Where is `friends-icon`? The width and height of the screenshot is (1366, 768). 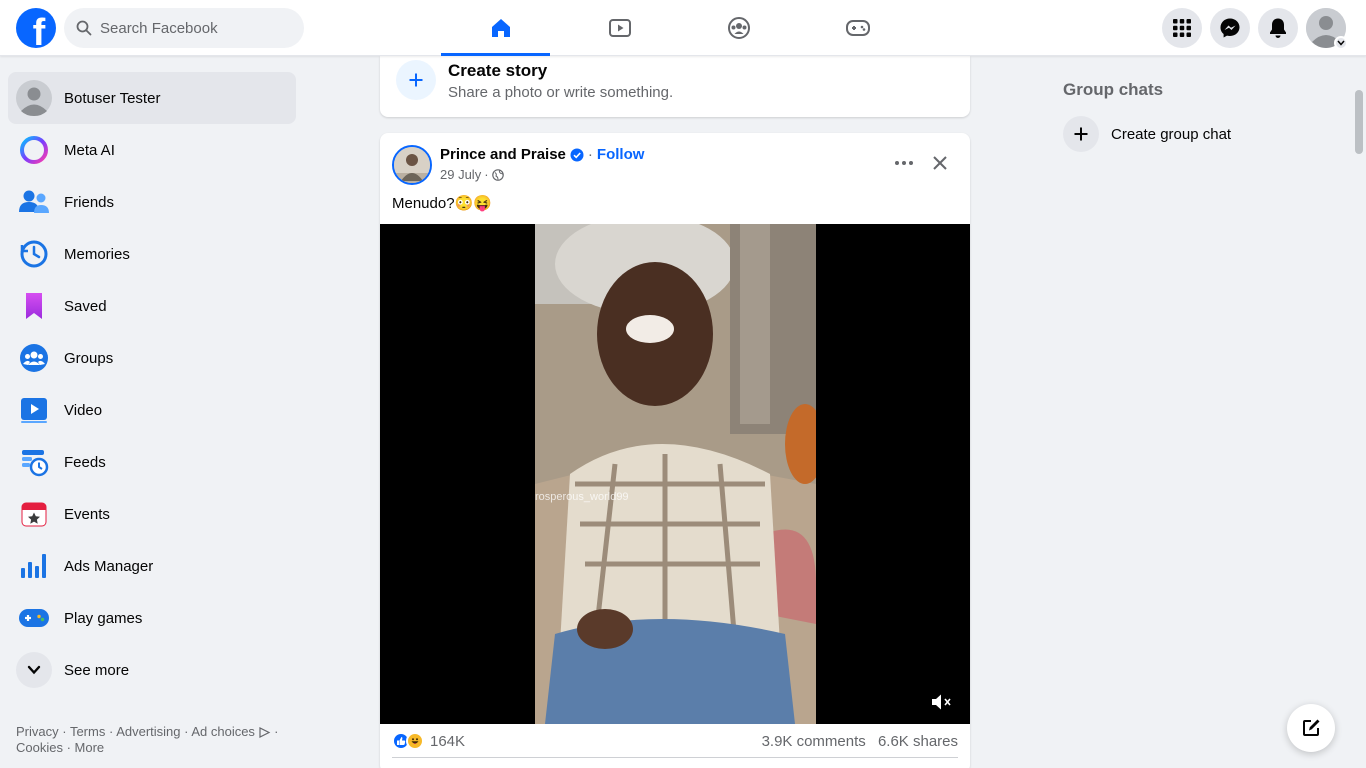
friends-icon is located at coordinates (34, 202).